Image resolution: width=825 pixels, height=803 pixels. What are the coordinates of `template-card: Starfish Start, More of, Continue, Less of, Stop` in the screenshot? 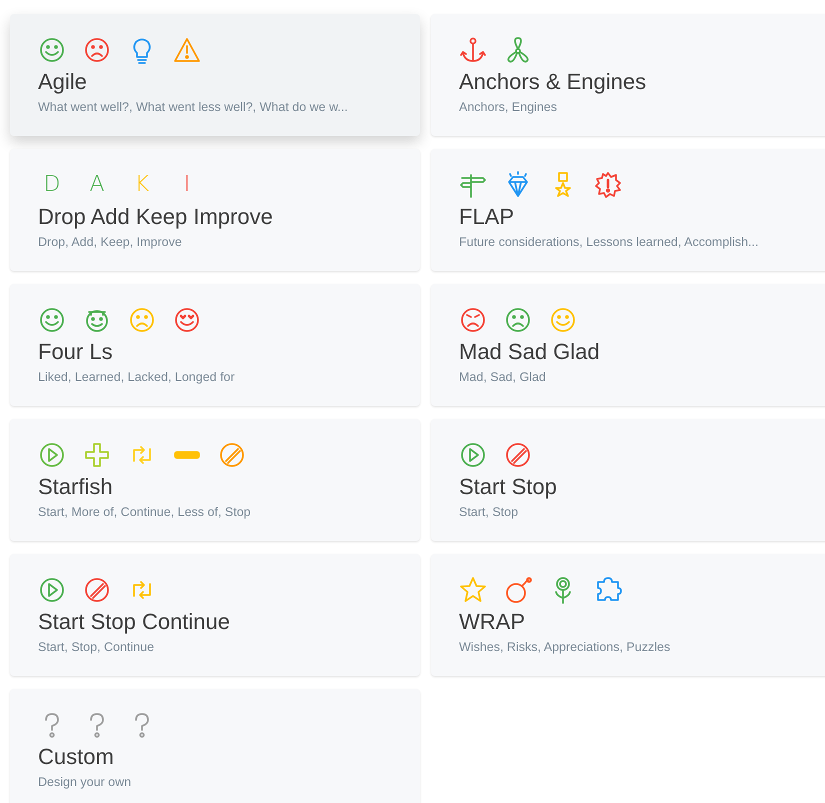 It's located at (215, 480).